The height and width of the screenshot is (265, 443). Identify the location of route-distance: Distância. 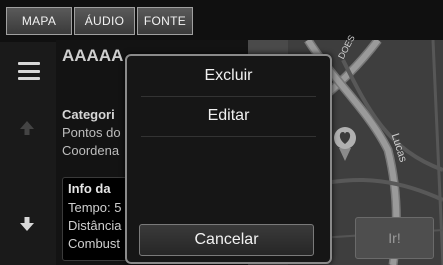
(95, 225).